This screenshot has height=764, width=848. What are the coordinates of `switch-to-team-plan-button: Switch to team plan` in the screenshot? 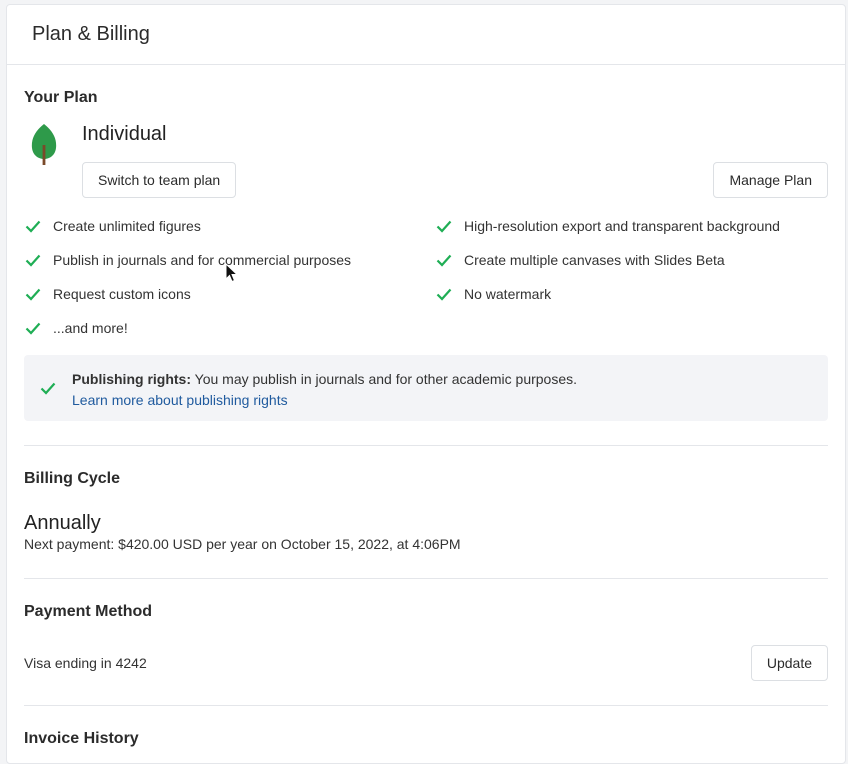 It's located at (159, 180).